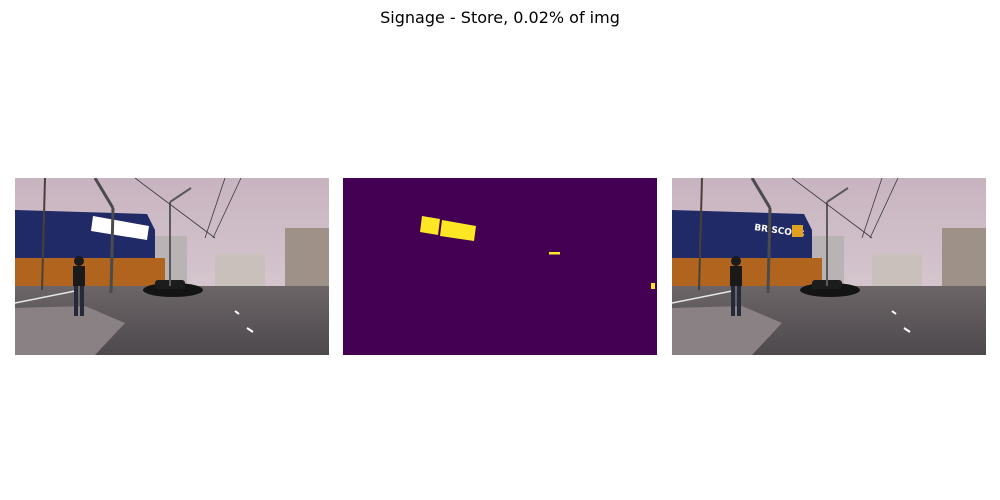 The image size is (1000, 500). I want to click on original-street-scene: BRISCOES, so click(829, 266).